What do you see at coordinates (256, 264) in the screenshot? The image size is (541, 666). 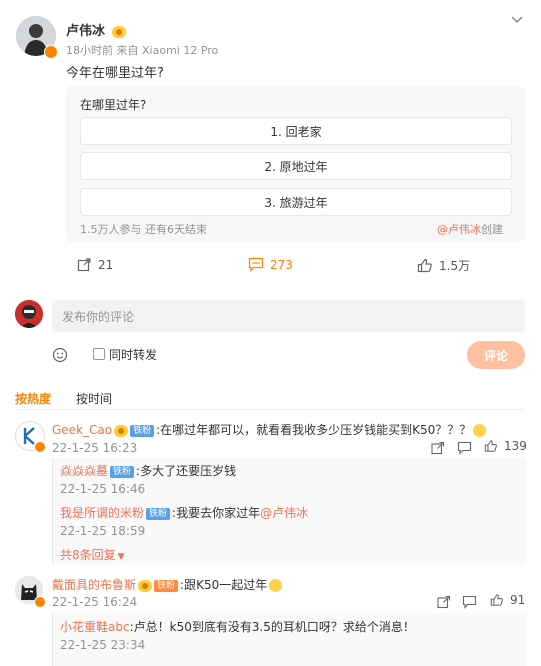 I see `comment-icon` at bounding box center [256, 264].